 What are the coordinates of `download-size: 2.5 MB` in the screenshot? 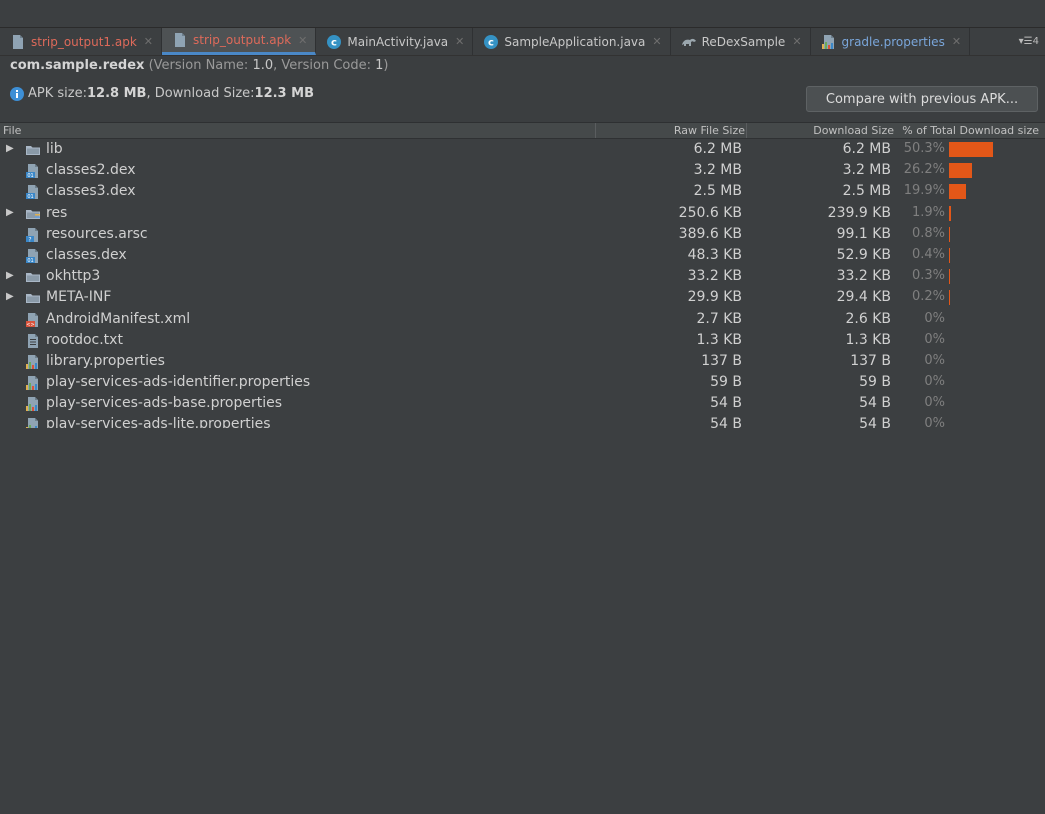 It's located at (866, 191).